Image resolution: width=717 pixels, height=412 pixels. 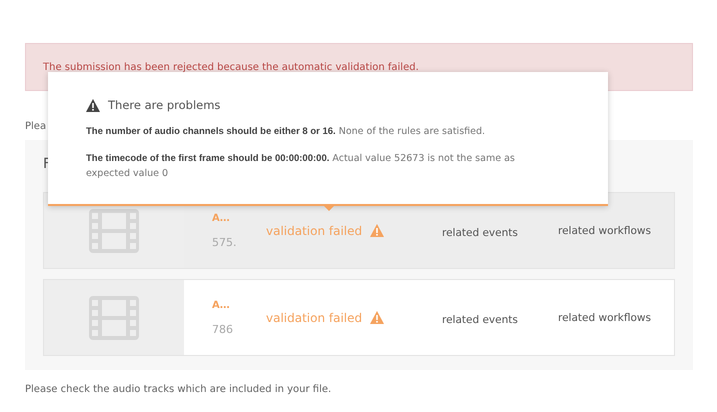 What do you see at coordinates (164, 105) in the screenshot?
I see `popover-title: There are problems` at bounding box center [164, 105].